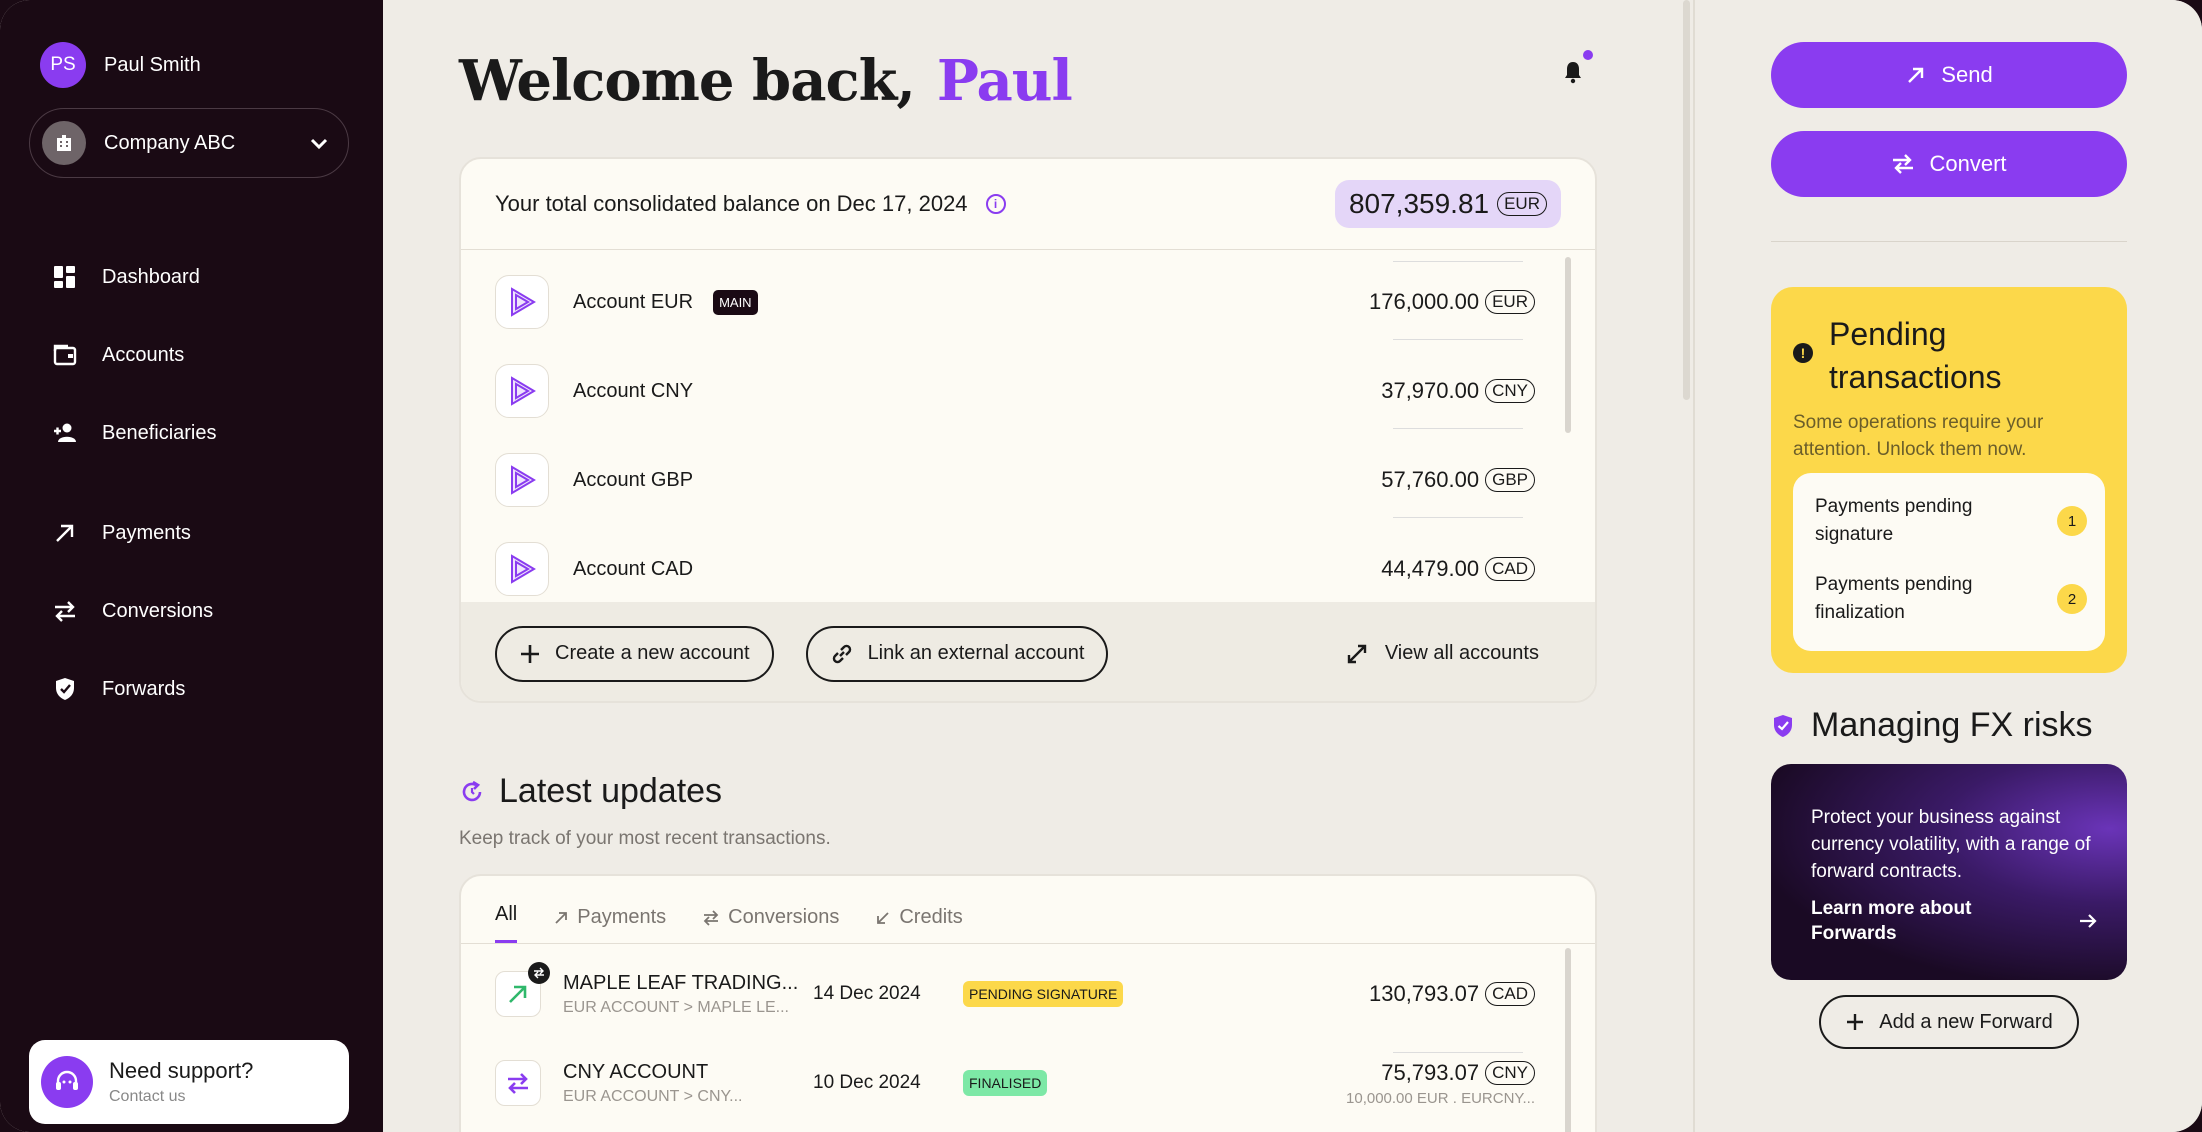 The height and width of the screenshot is (1132, 2202). What do you see at coordinates (611, 791) in the screenshot?
I see `updates-title: Latest updates` at bounding box center [611, 791].